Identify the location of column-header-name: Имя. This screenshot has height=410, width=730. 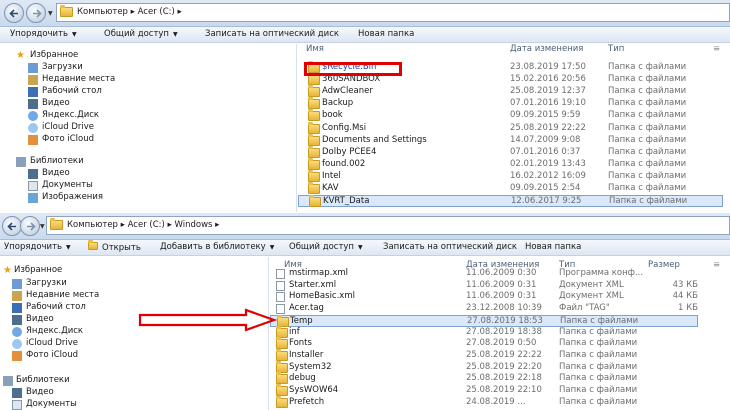
(315, 49).